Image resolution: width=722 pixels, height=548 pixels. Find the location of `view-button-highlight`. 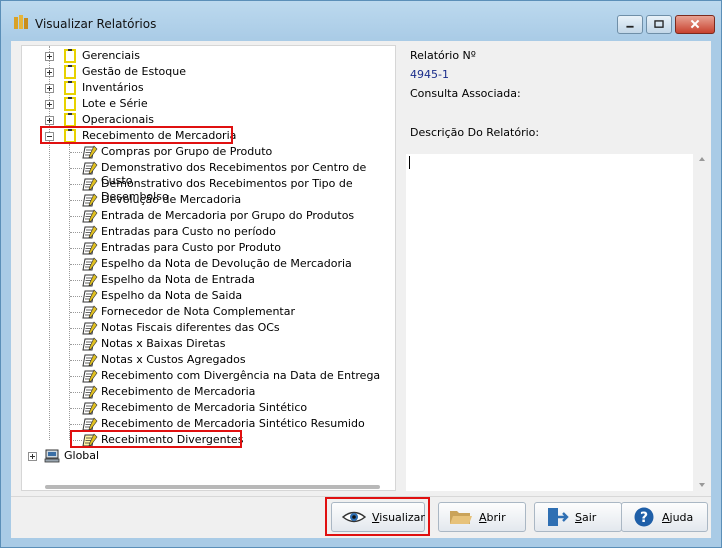

view-button-highlight is located at coordinates (377, 516).